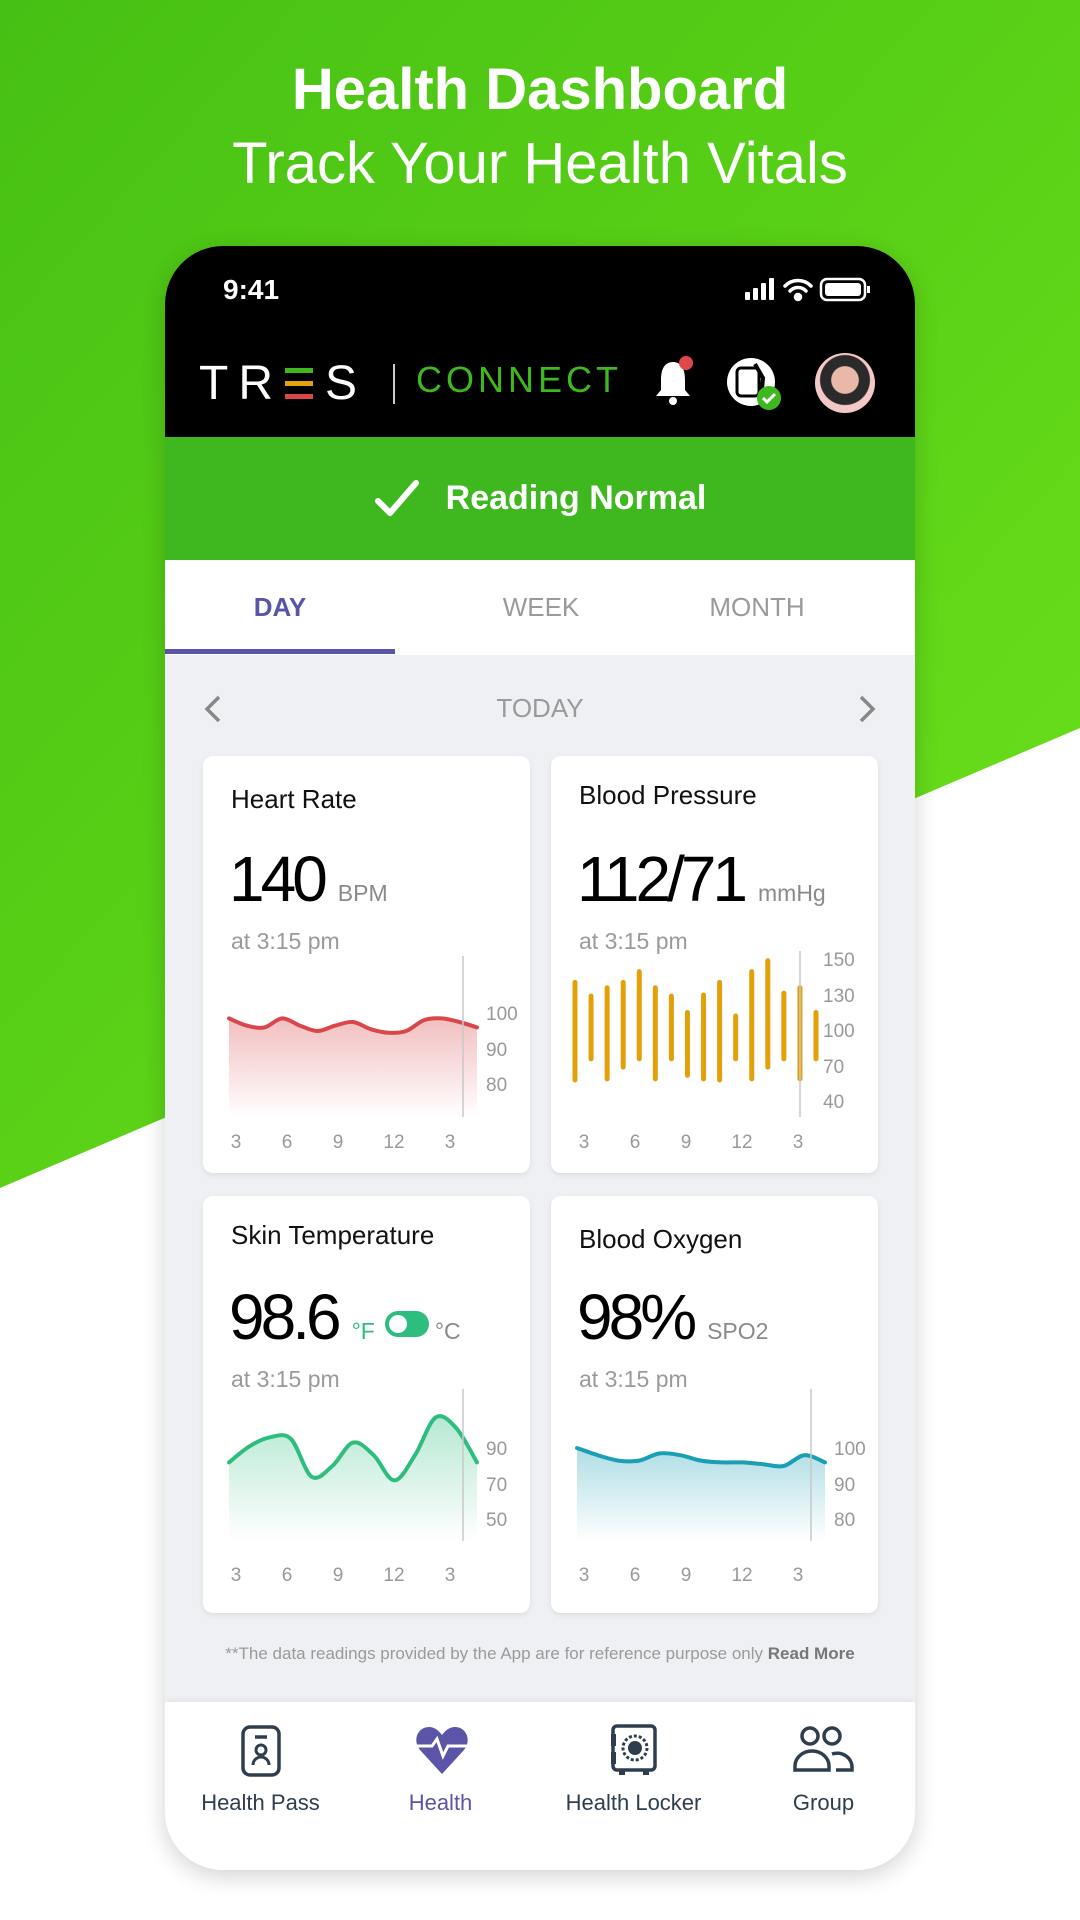  I want to click on read-more-link: Read More, so click(811, 1653).